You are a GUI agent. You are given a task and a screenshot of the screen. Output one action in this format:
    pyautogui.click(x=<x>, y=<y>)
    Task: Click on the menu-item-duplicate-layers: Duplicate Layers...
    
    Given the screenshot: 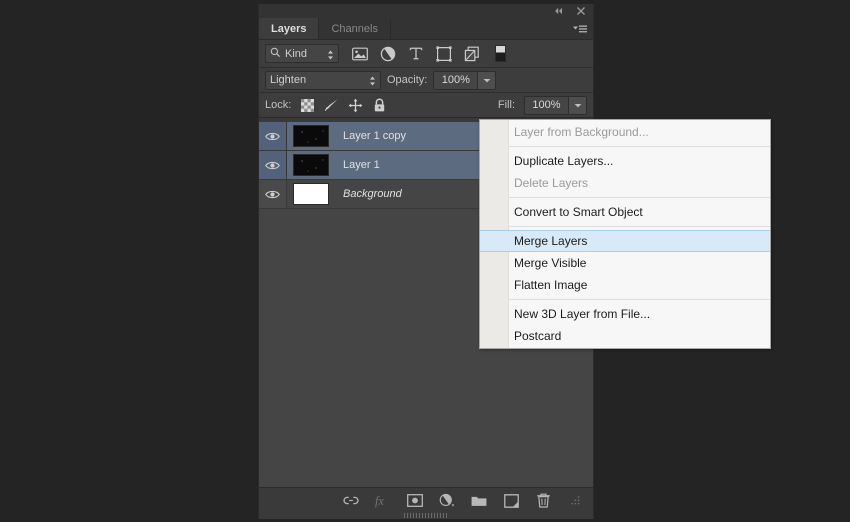 What is the action you would take?
    pyautogui.click(x=625, y=161)
    